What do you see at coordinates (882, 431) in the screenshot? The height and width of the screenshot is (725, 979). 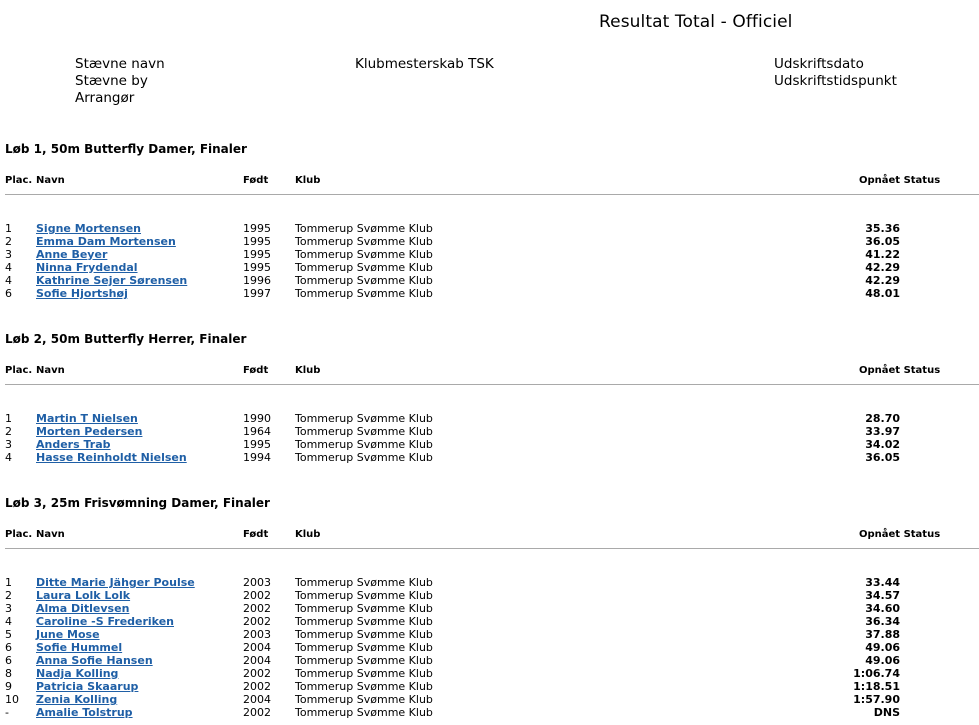 I see `result-time: 33.97` at bounding box center [882, 431].